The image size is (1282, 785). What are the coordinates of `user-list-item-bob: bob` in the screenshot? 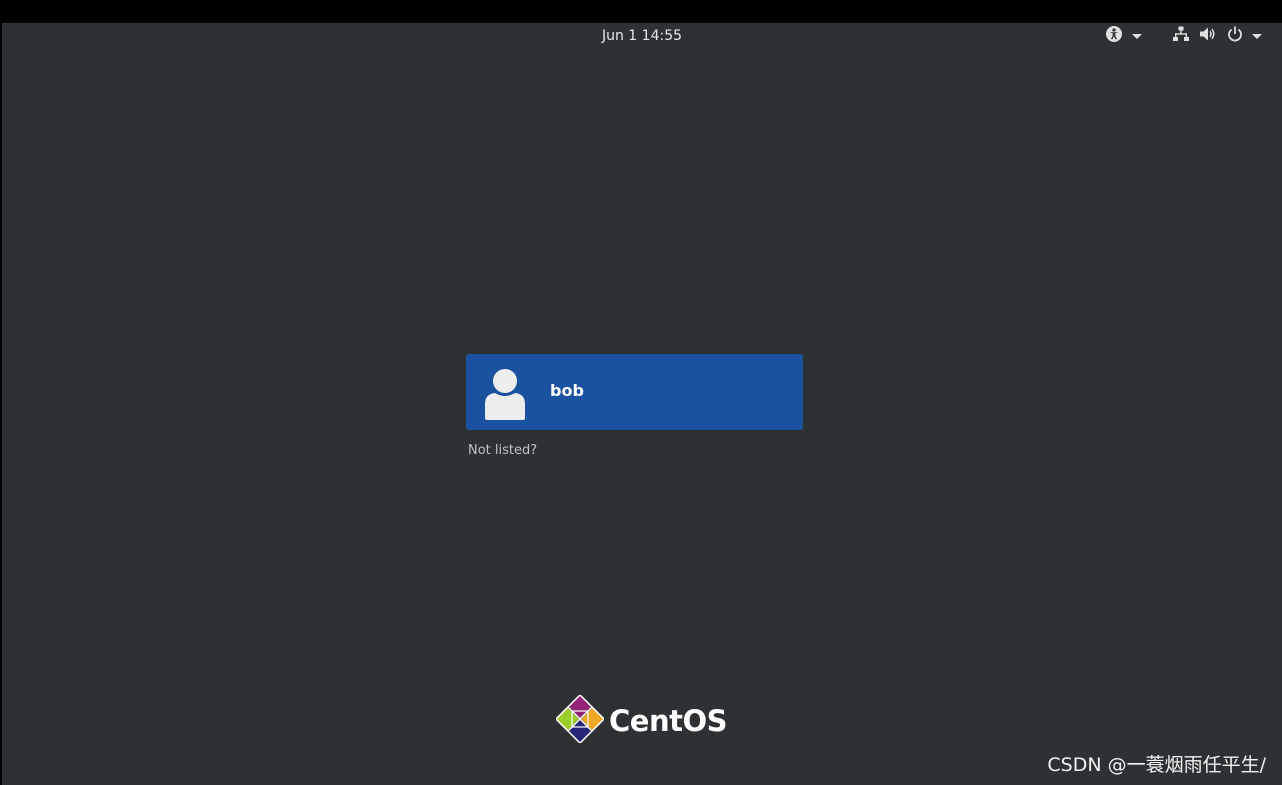 It's located at (634, 392).